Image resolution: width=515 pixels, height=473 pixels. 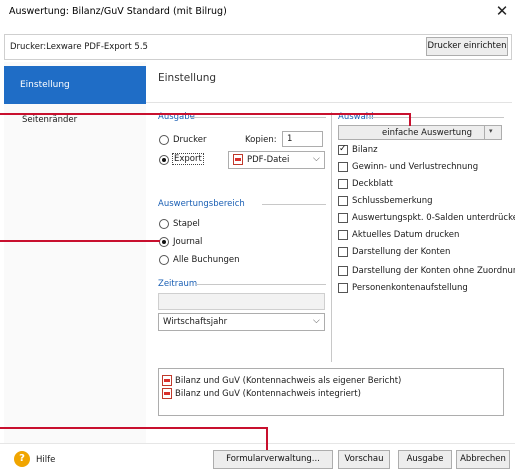 I want to click on radio-export, so click(x=164, y=160).